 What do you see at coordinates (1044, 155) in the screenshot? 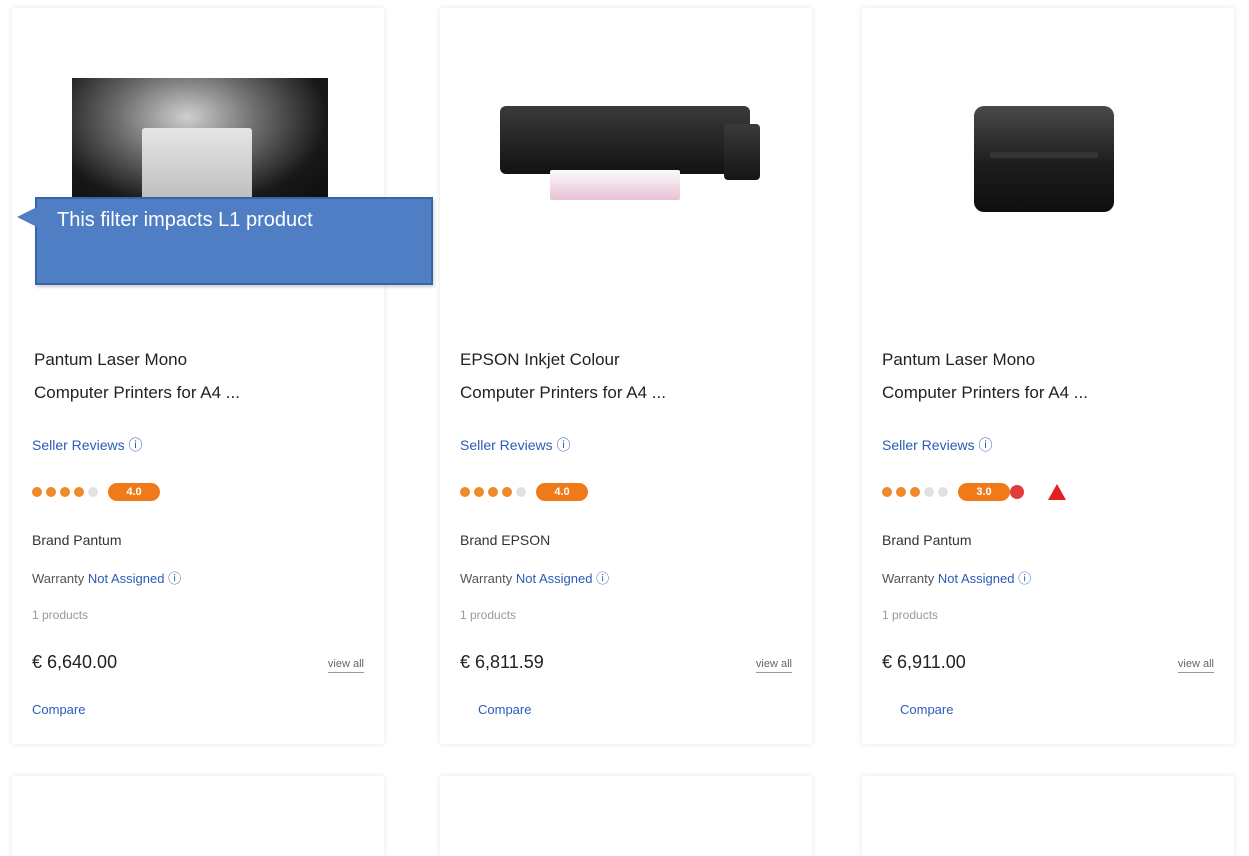
I see `paper-slot` at bounding box center [1044, 155].